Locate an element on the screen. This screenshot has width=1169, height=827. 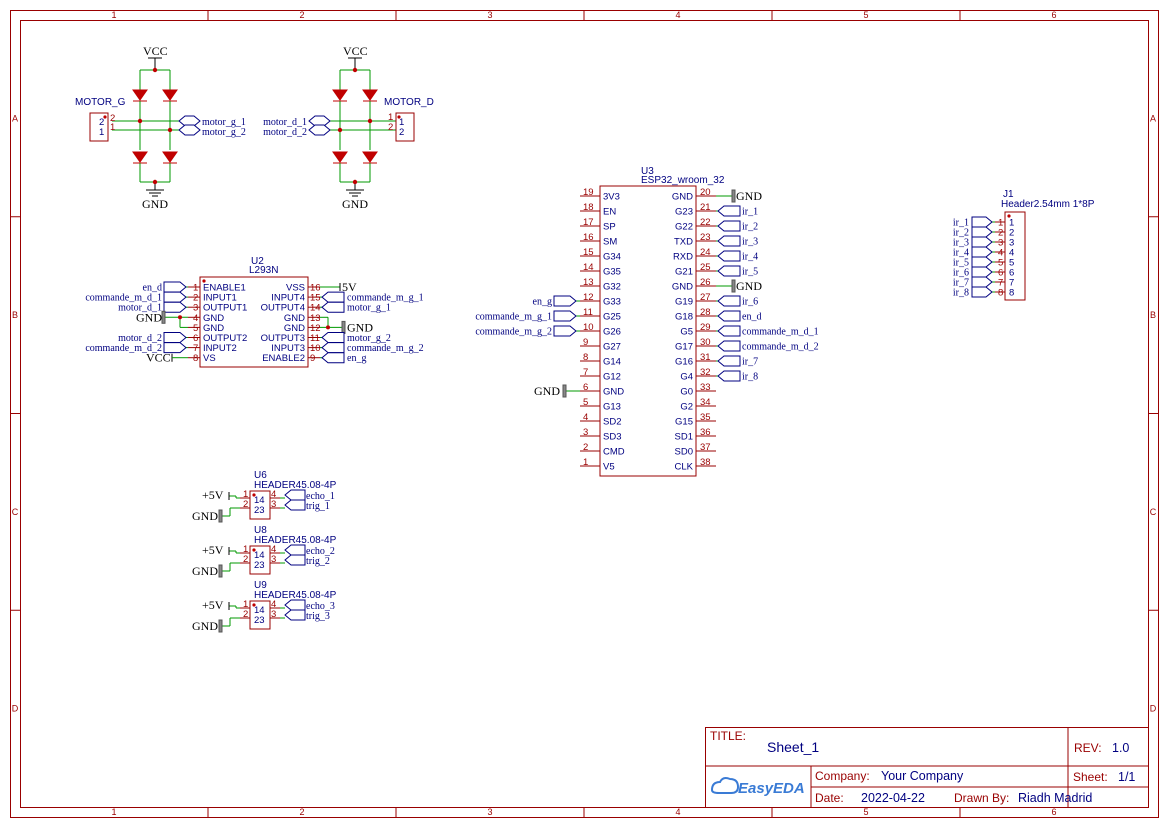
frame-column-label: 6 is located at coordinates (1053, 812).